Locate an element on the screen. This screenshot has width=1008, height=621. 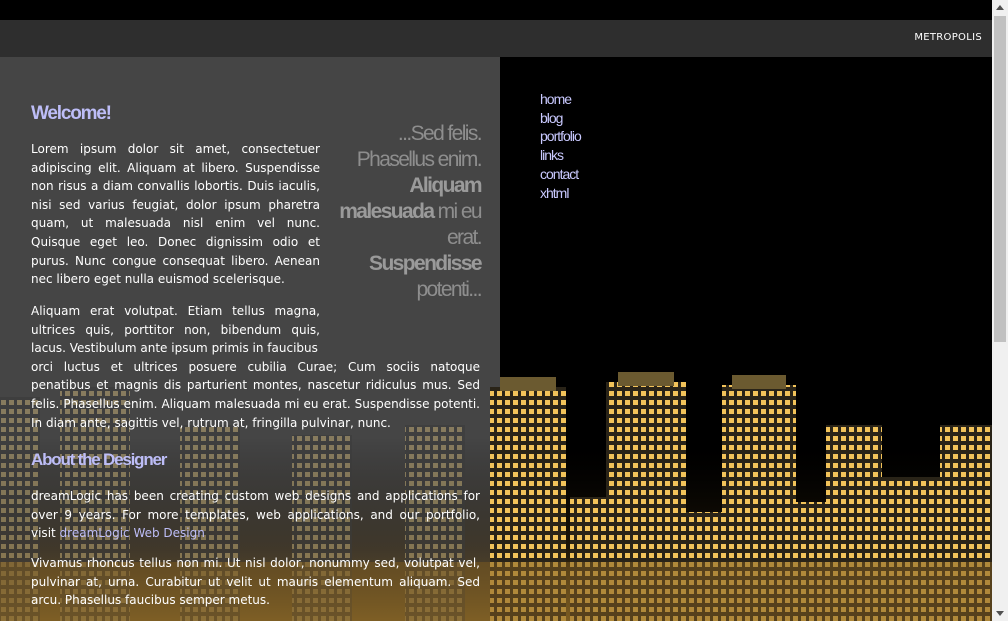
main-nav: home blog portfolio links contact xhtml is located at coordinates (561, 146).